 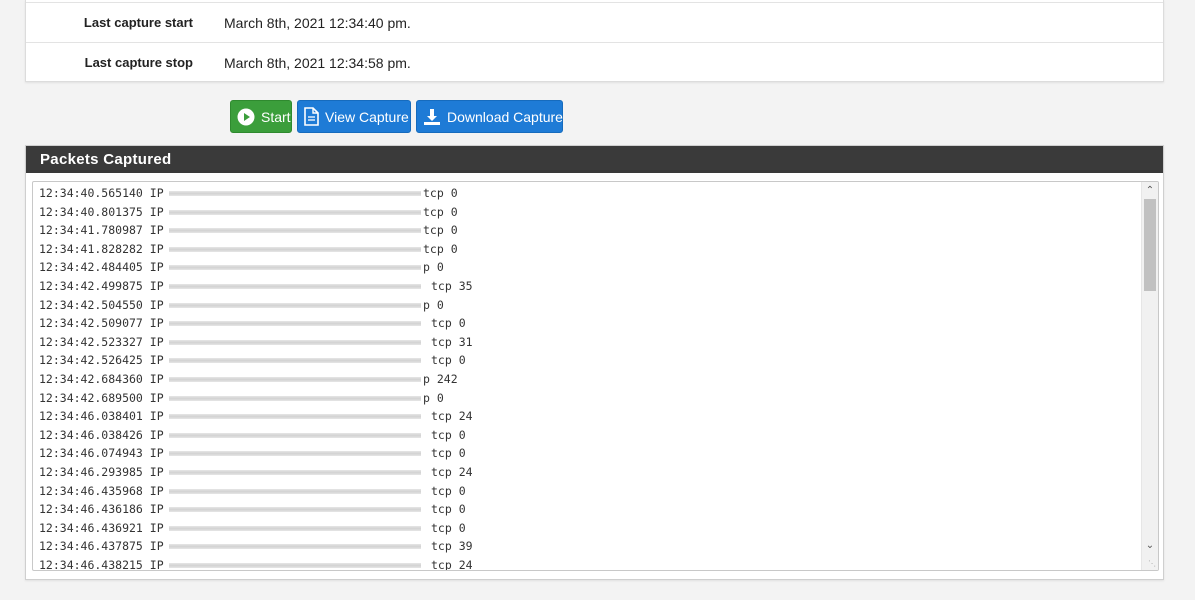 I want to click on view-capture-button: View Capture, so click(x=354, y=116).